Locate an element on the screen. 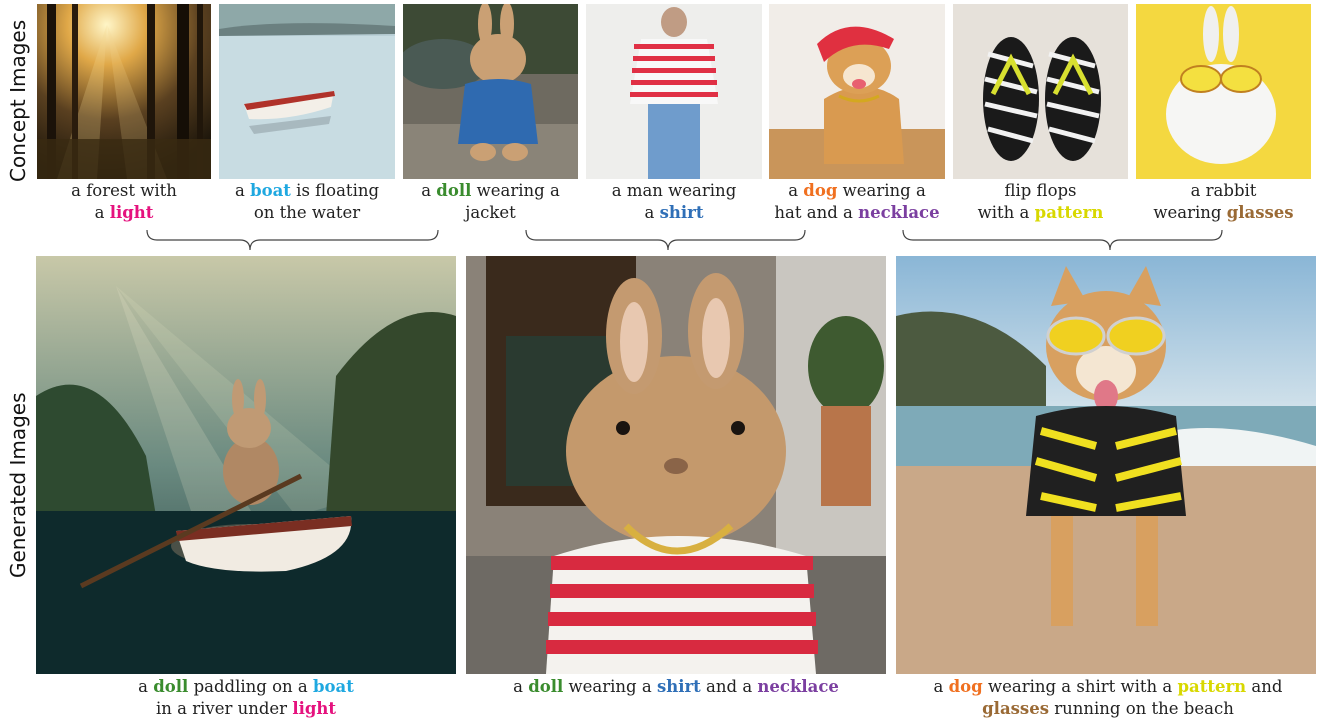 The width and height of the screenshot is (1325, 721). concept-image-dog is located at coordinates (857, 91).